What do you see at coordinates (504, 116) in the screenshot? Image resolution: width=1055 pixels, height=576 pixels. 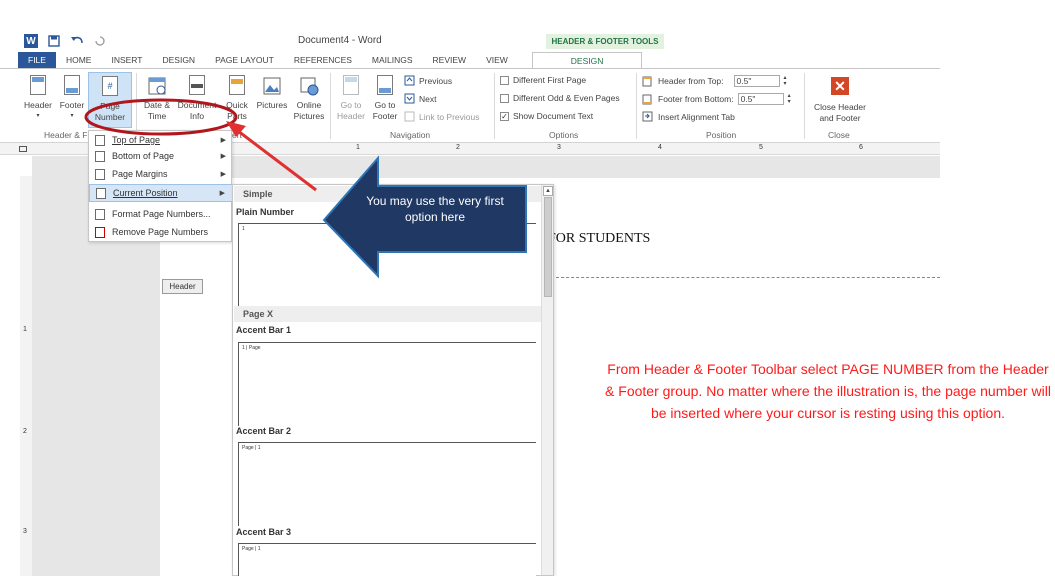 I see `checkbox-checked: ✓` at bounding box center [504, 116].